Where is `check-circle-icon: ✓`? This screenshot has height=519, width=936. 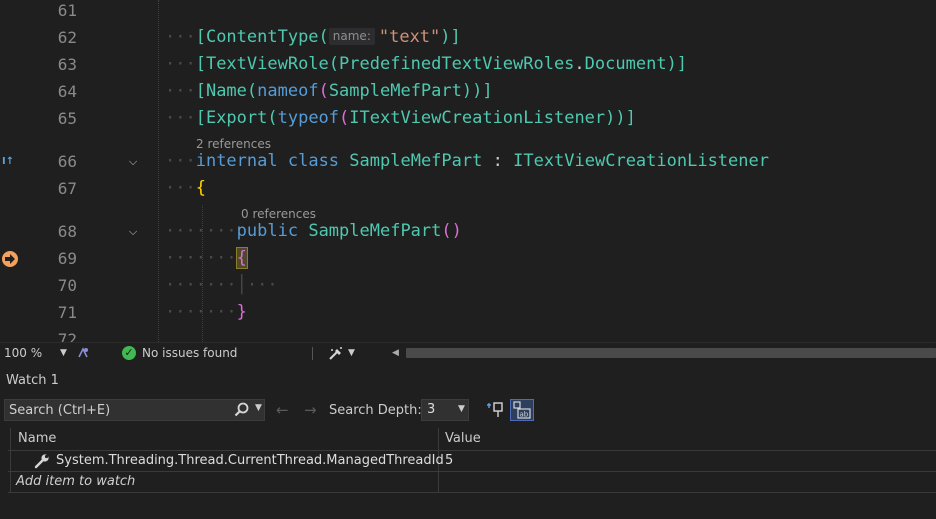 check-circle-icon: ✓ is located at coordinates (129, 353).